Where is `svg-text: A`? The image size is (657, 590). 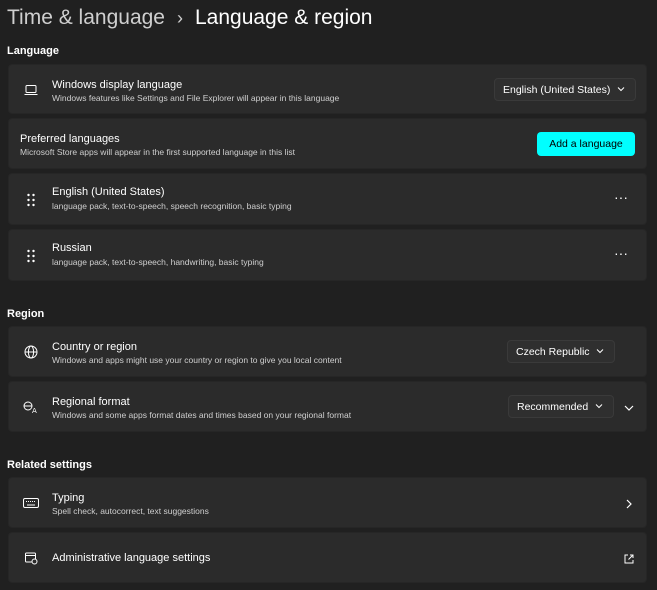
svg-text: A is located at coordinates (34, 410).